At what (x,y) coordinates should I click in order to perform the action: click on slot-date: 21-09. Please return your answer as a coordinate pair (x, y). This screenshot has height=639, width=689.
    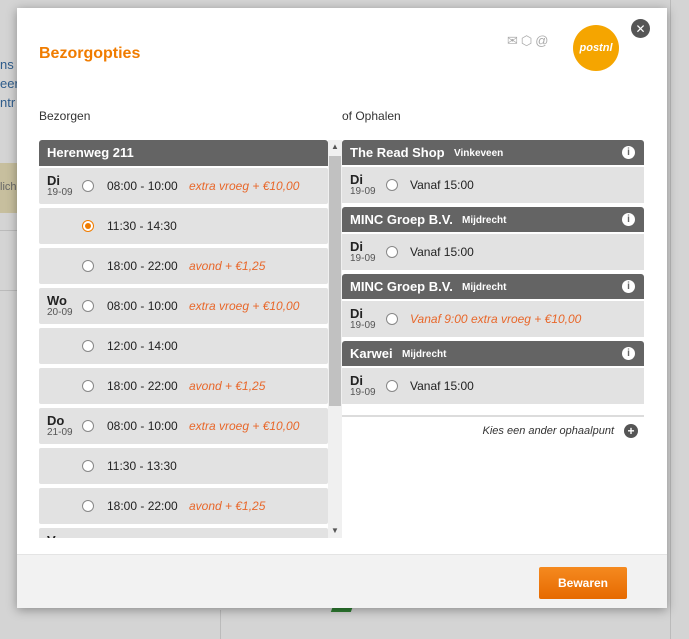
    Looking at the image, I should click on (60, 432).